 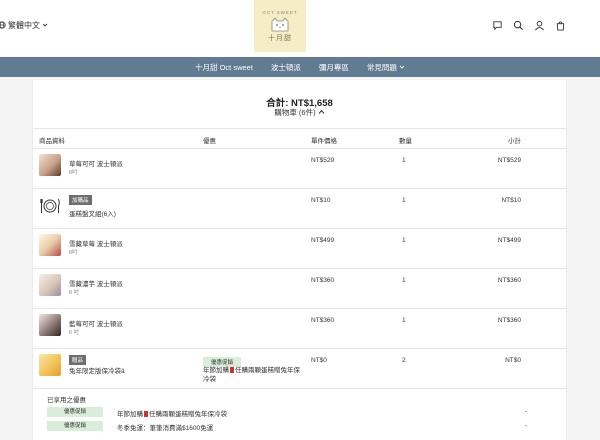 What do you see at coordinates (511, 200) in the screenshot?
I see `subtotal: NT$10` at bounding box center [511, 200].